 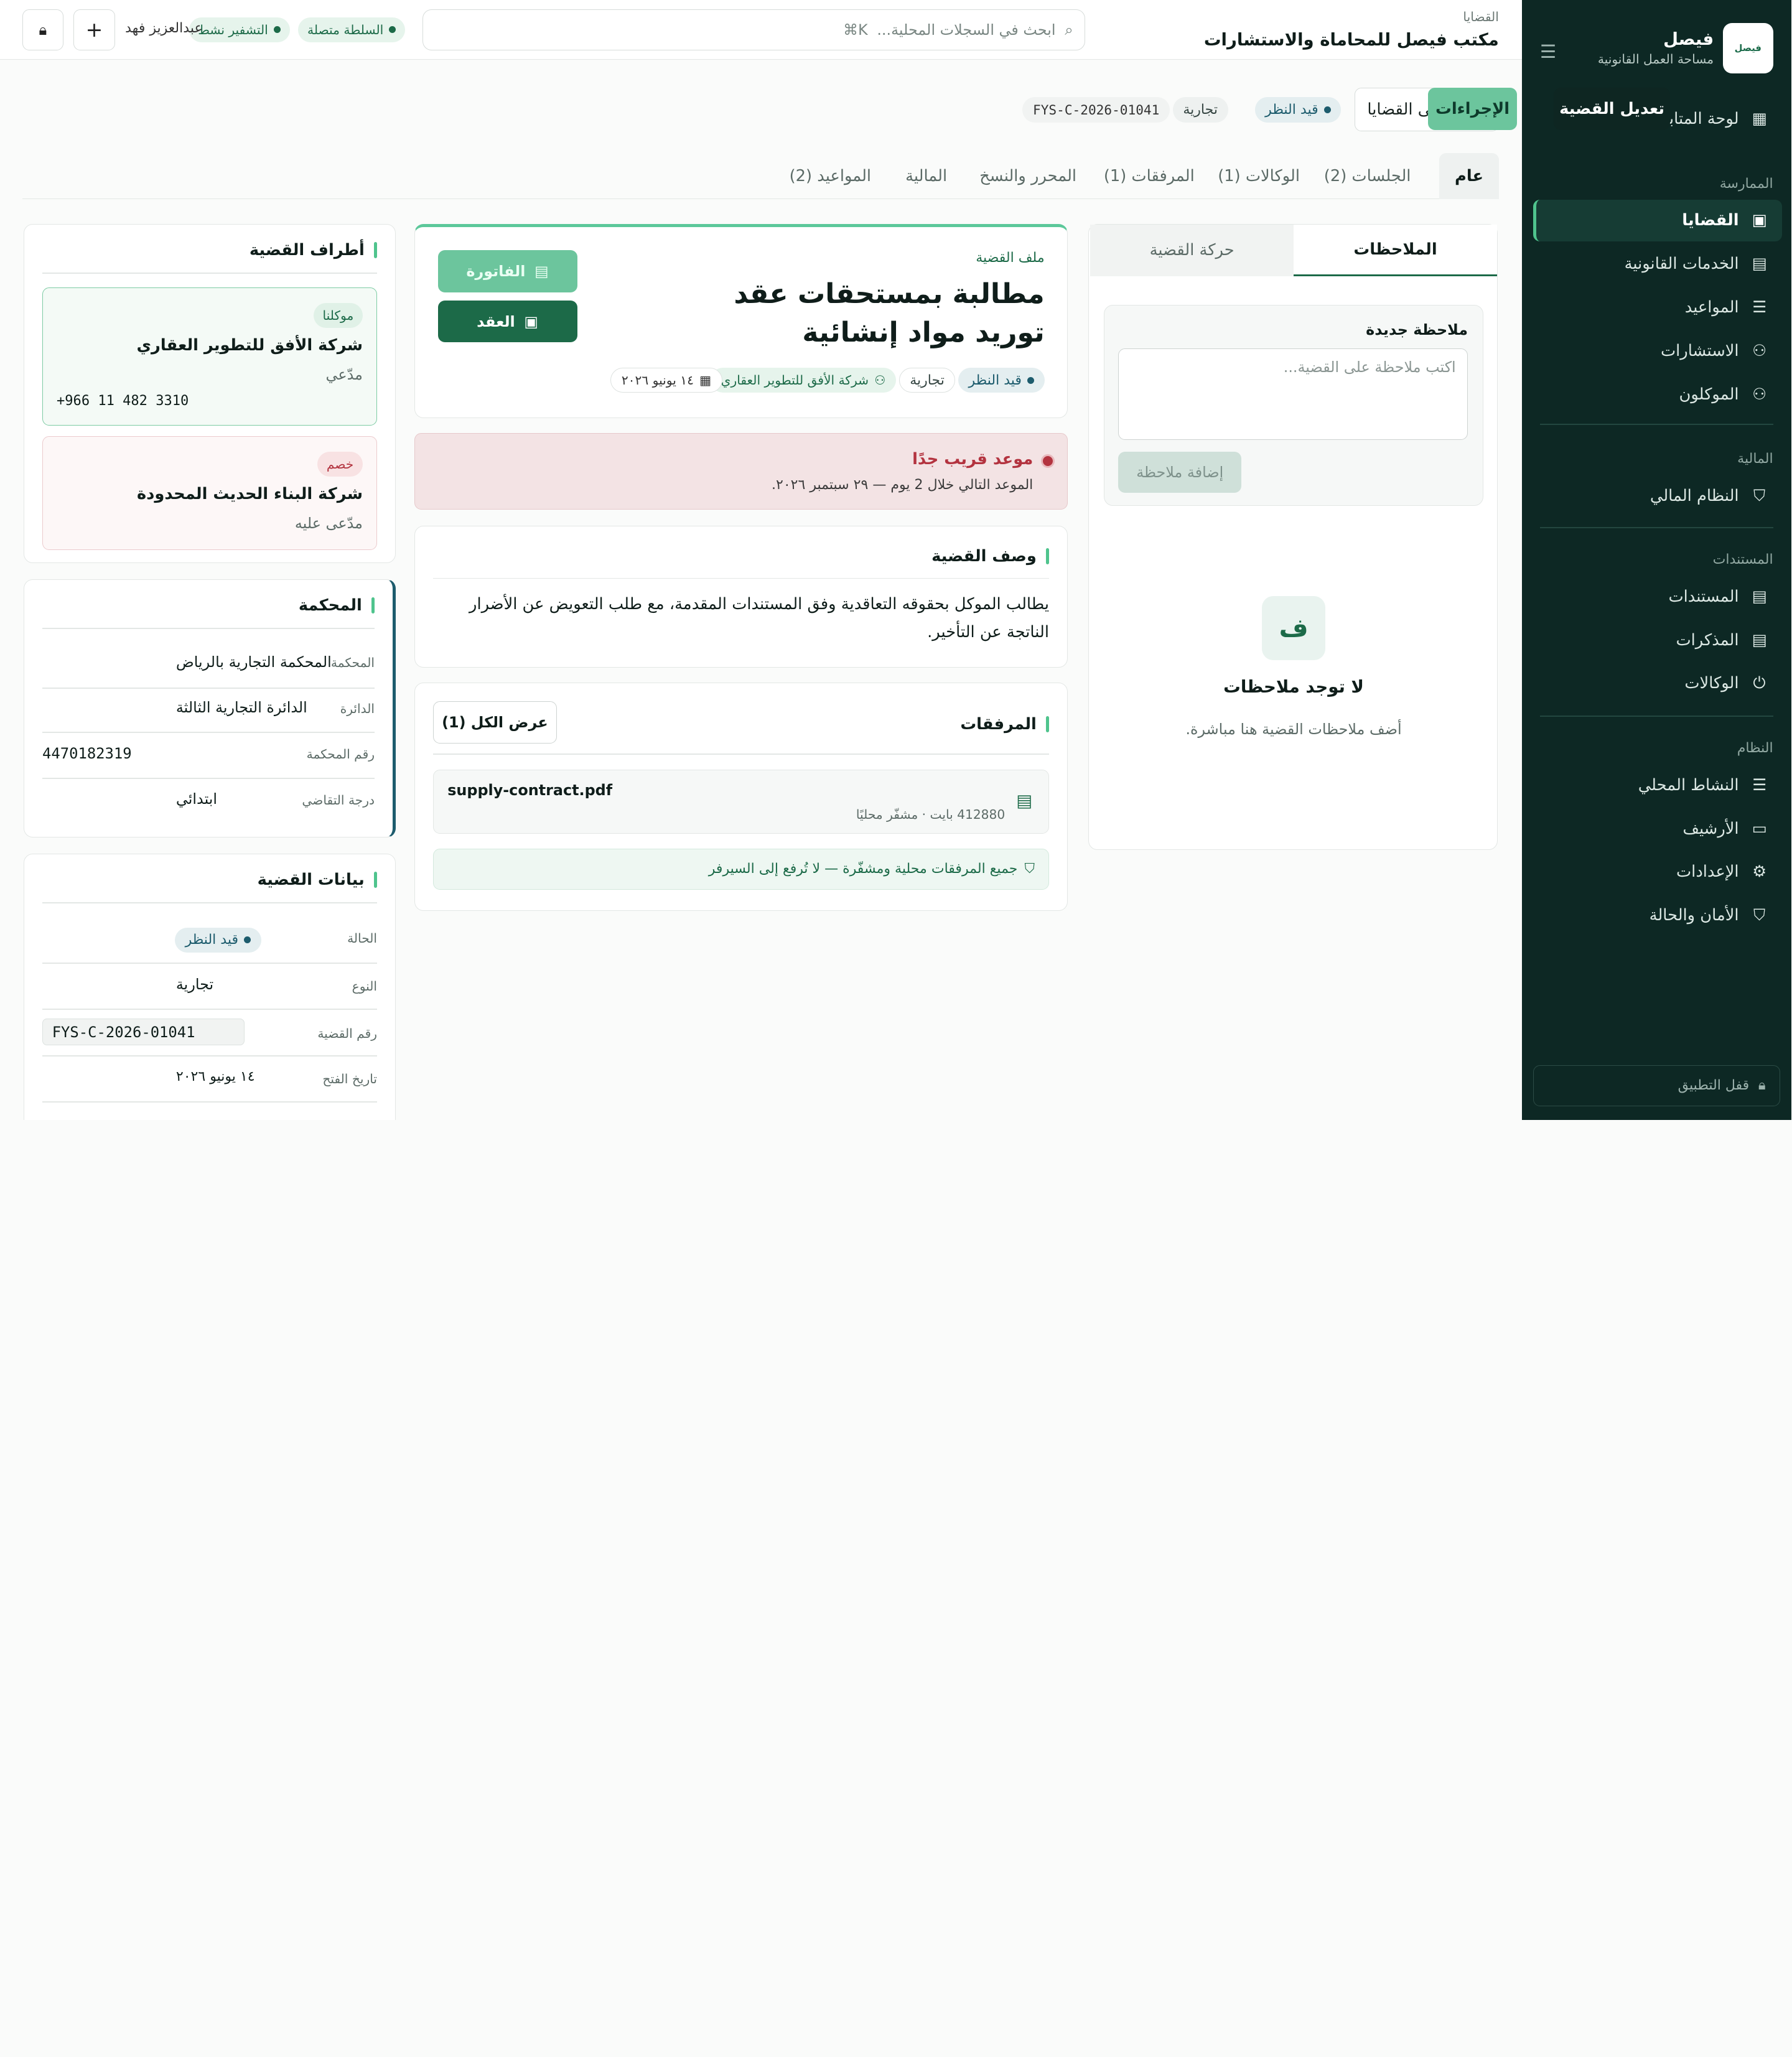 What do you see at coordinates (1658, 220) in the screenshot?
I see `sidebar-item-cases: ▣ القضايا` at bounding box center [1658, 220].